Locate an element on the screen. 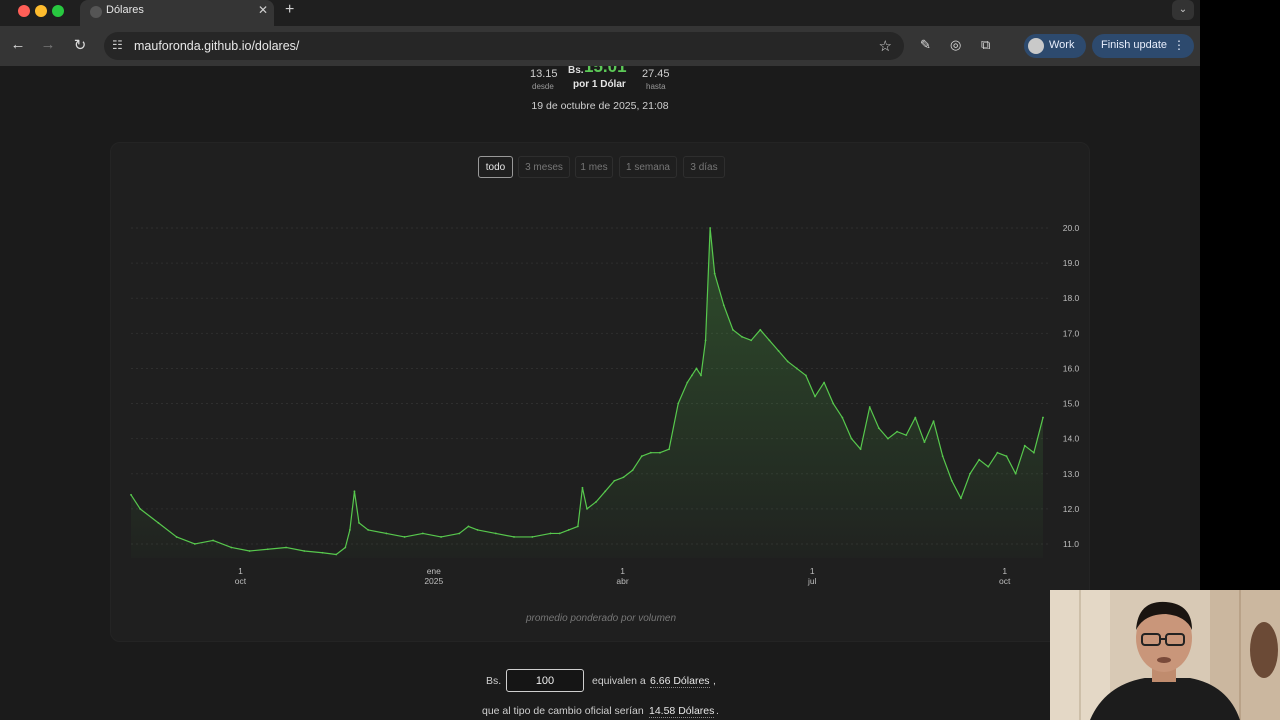  more-menu-icon: ⋮ is located at coordinates (1179, 45).